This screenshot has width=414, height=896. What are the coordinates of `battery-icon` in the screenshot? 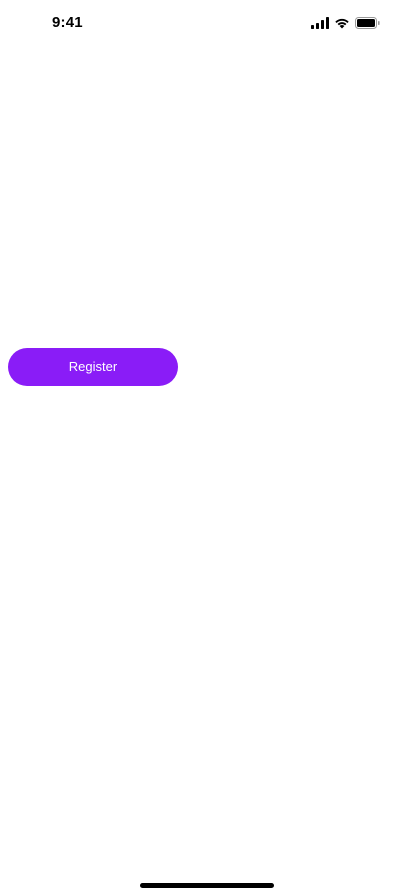 It's located at (367, 23).